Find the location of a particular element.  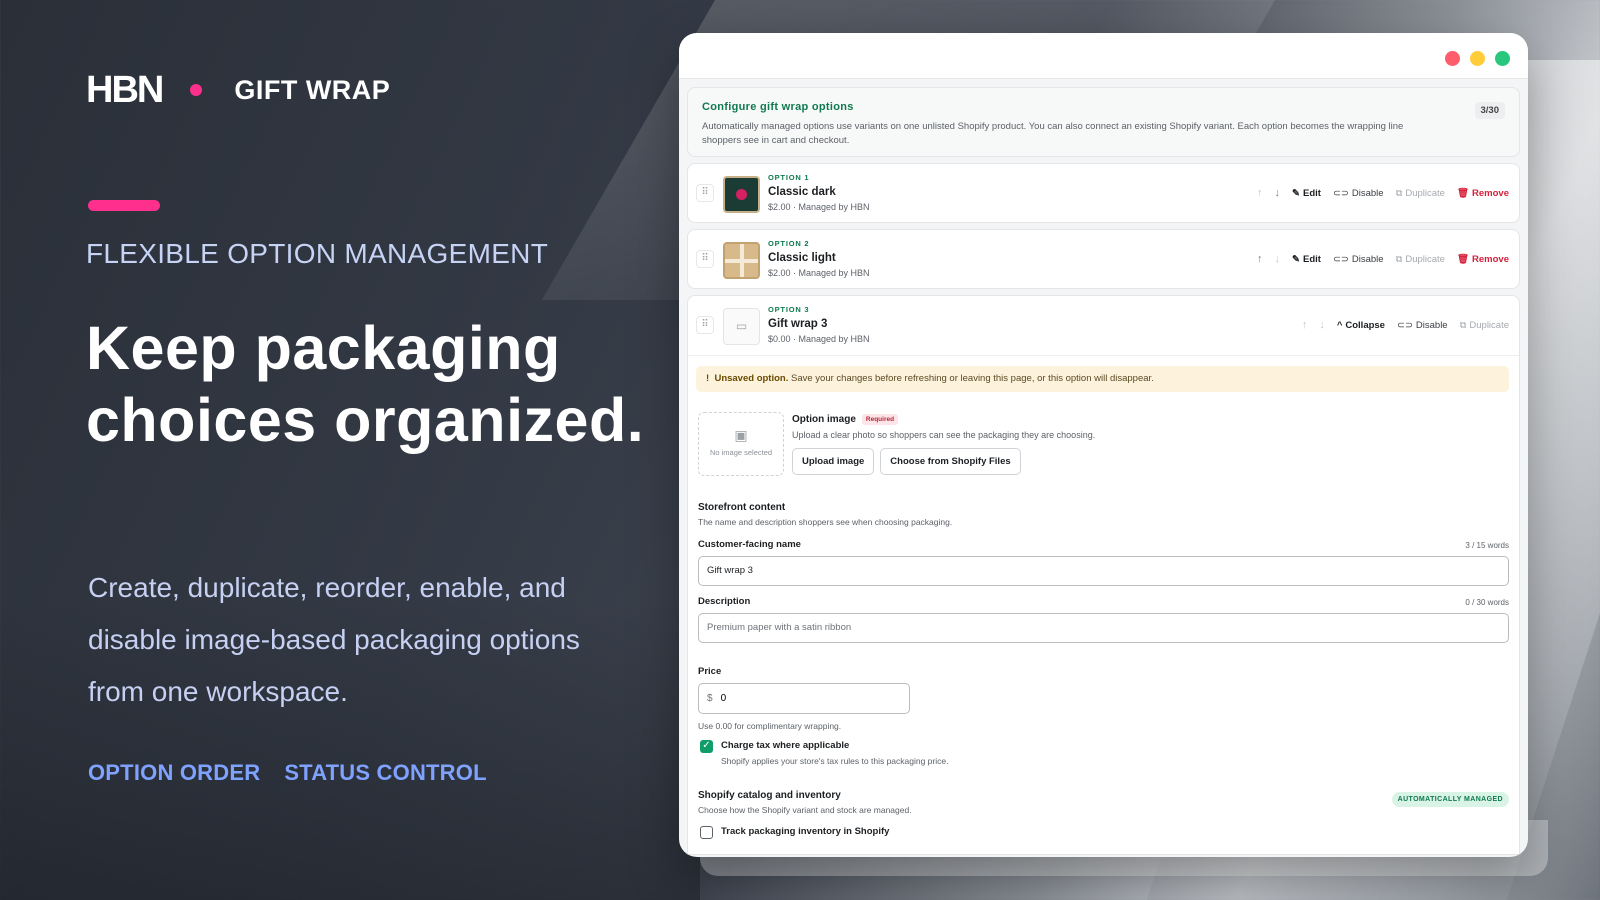

choose-shopify-files-button: Choose from Shopify Files is located at coordinates (950, 461).